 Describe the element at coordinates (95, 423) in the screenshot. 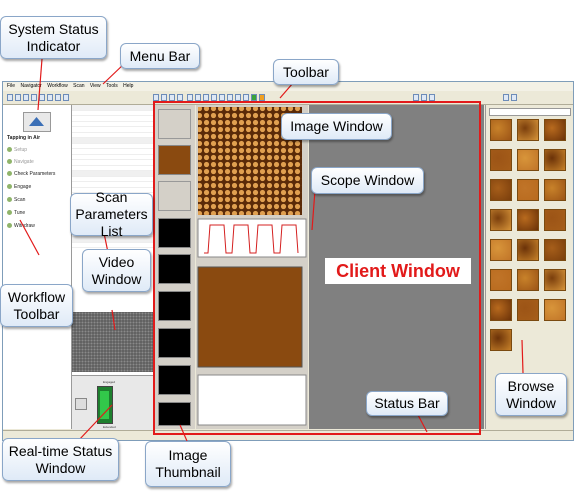

I see `leader-realtime-status` at that location.